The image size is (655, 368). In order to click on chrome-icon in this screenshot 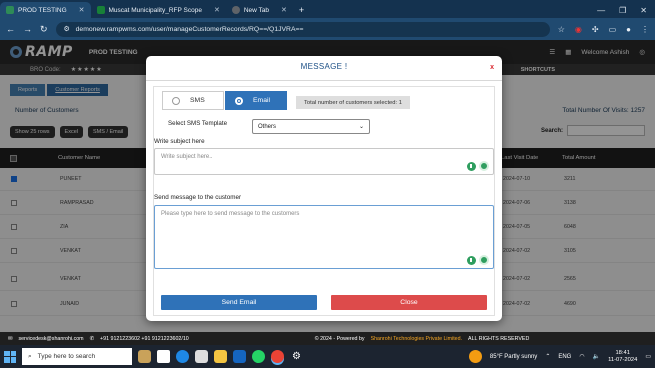, I will do `click(277, 356)`.